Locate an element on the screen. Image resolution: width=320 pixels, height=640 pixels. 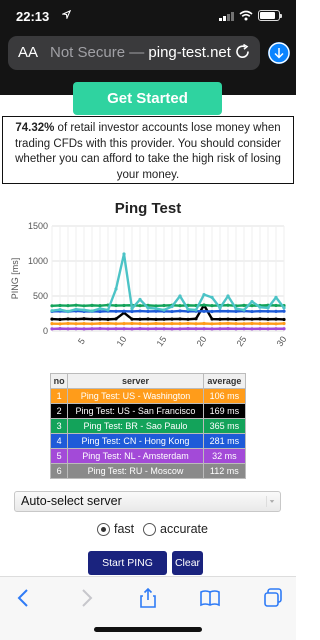
home-indicator is located at coordinates (148, 629).